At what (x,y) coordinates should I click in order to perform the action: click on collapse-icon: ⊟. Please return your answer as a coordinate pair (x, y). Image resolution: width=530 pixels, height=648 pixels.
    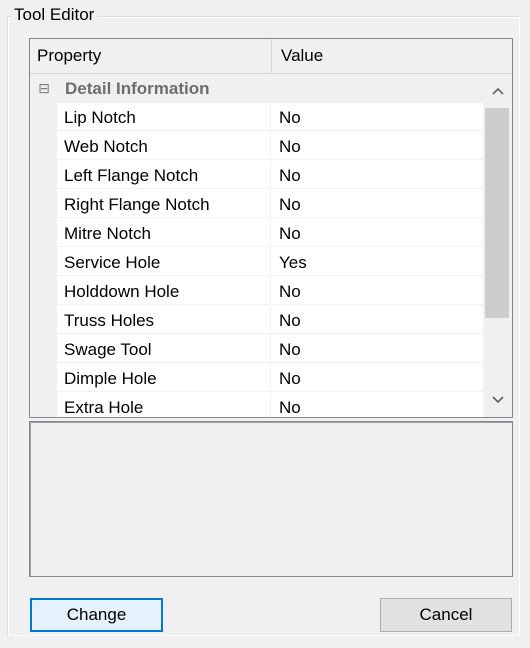
    Looking at the image, I should click on (44, 88).